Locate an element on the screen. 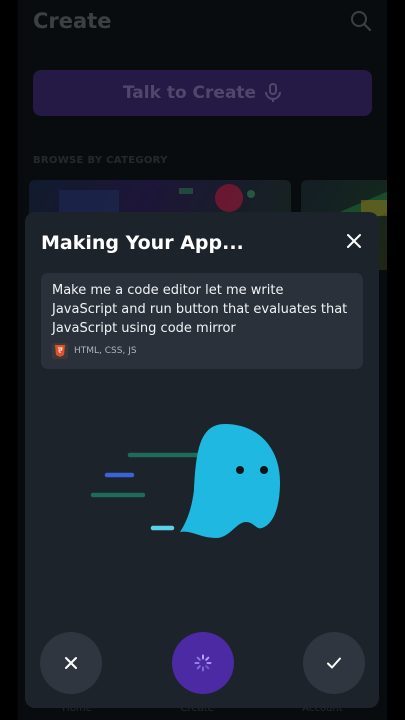 This screenshot has height=720, width=405. x-icon is located at coordinates (71, 663).